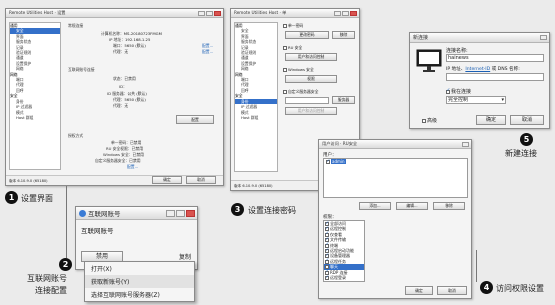 The image size is (555, 305). I want to click on custom-server-security-option: 自定义服务器安全, so click(300, 92).